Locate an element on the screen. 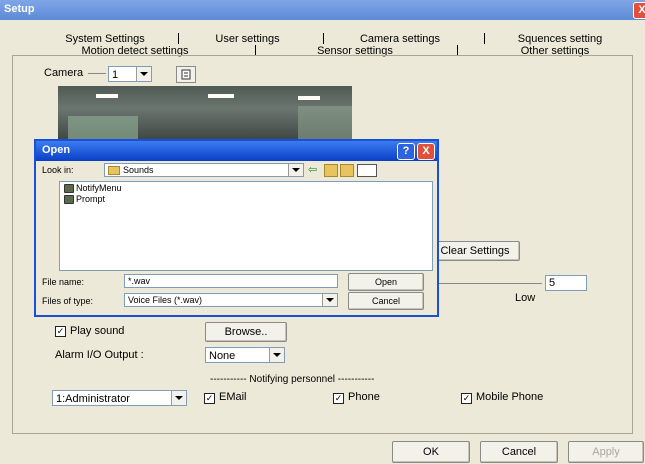 This screenshot has width=645, height=464. file-name-value: *.wav is located at coordinates (139, 281).